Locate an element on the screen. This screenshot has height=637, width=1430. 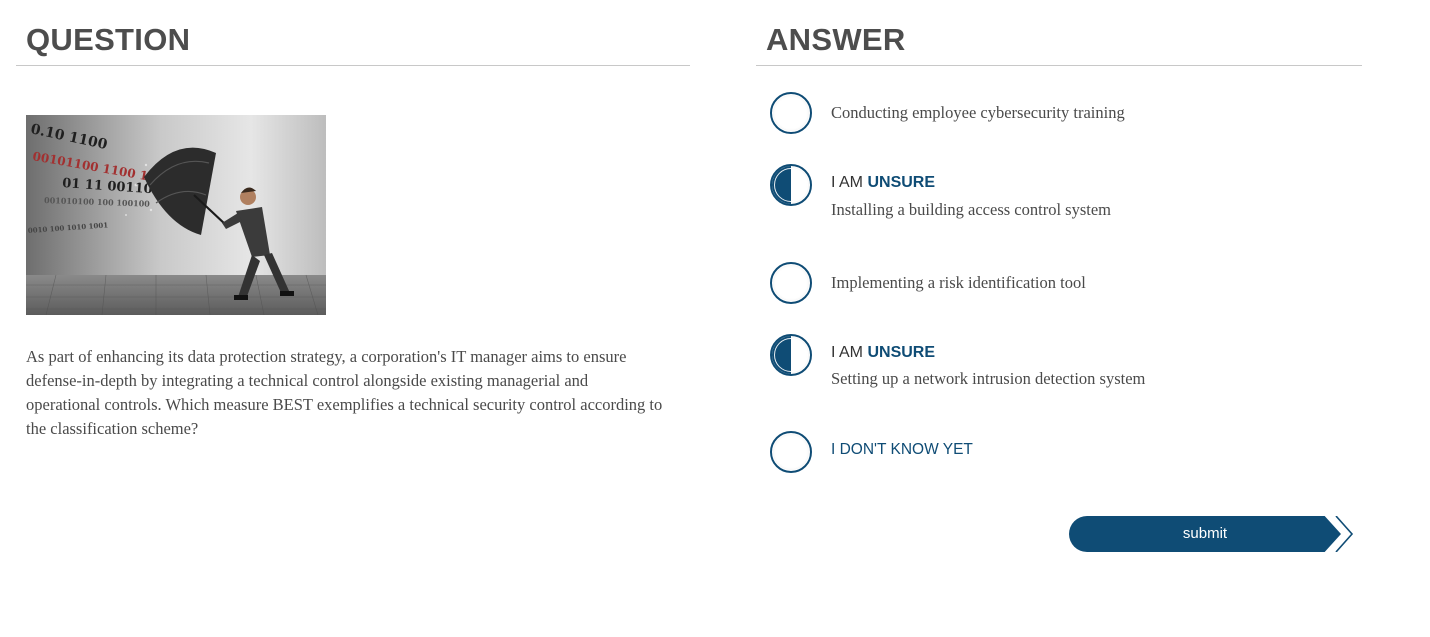
answer-heading: ANSWER is located at coordinates (836, 39).